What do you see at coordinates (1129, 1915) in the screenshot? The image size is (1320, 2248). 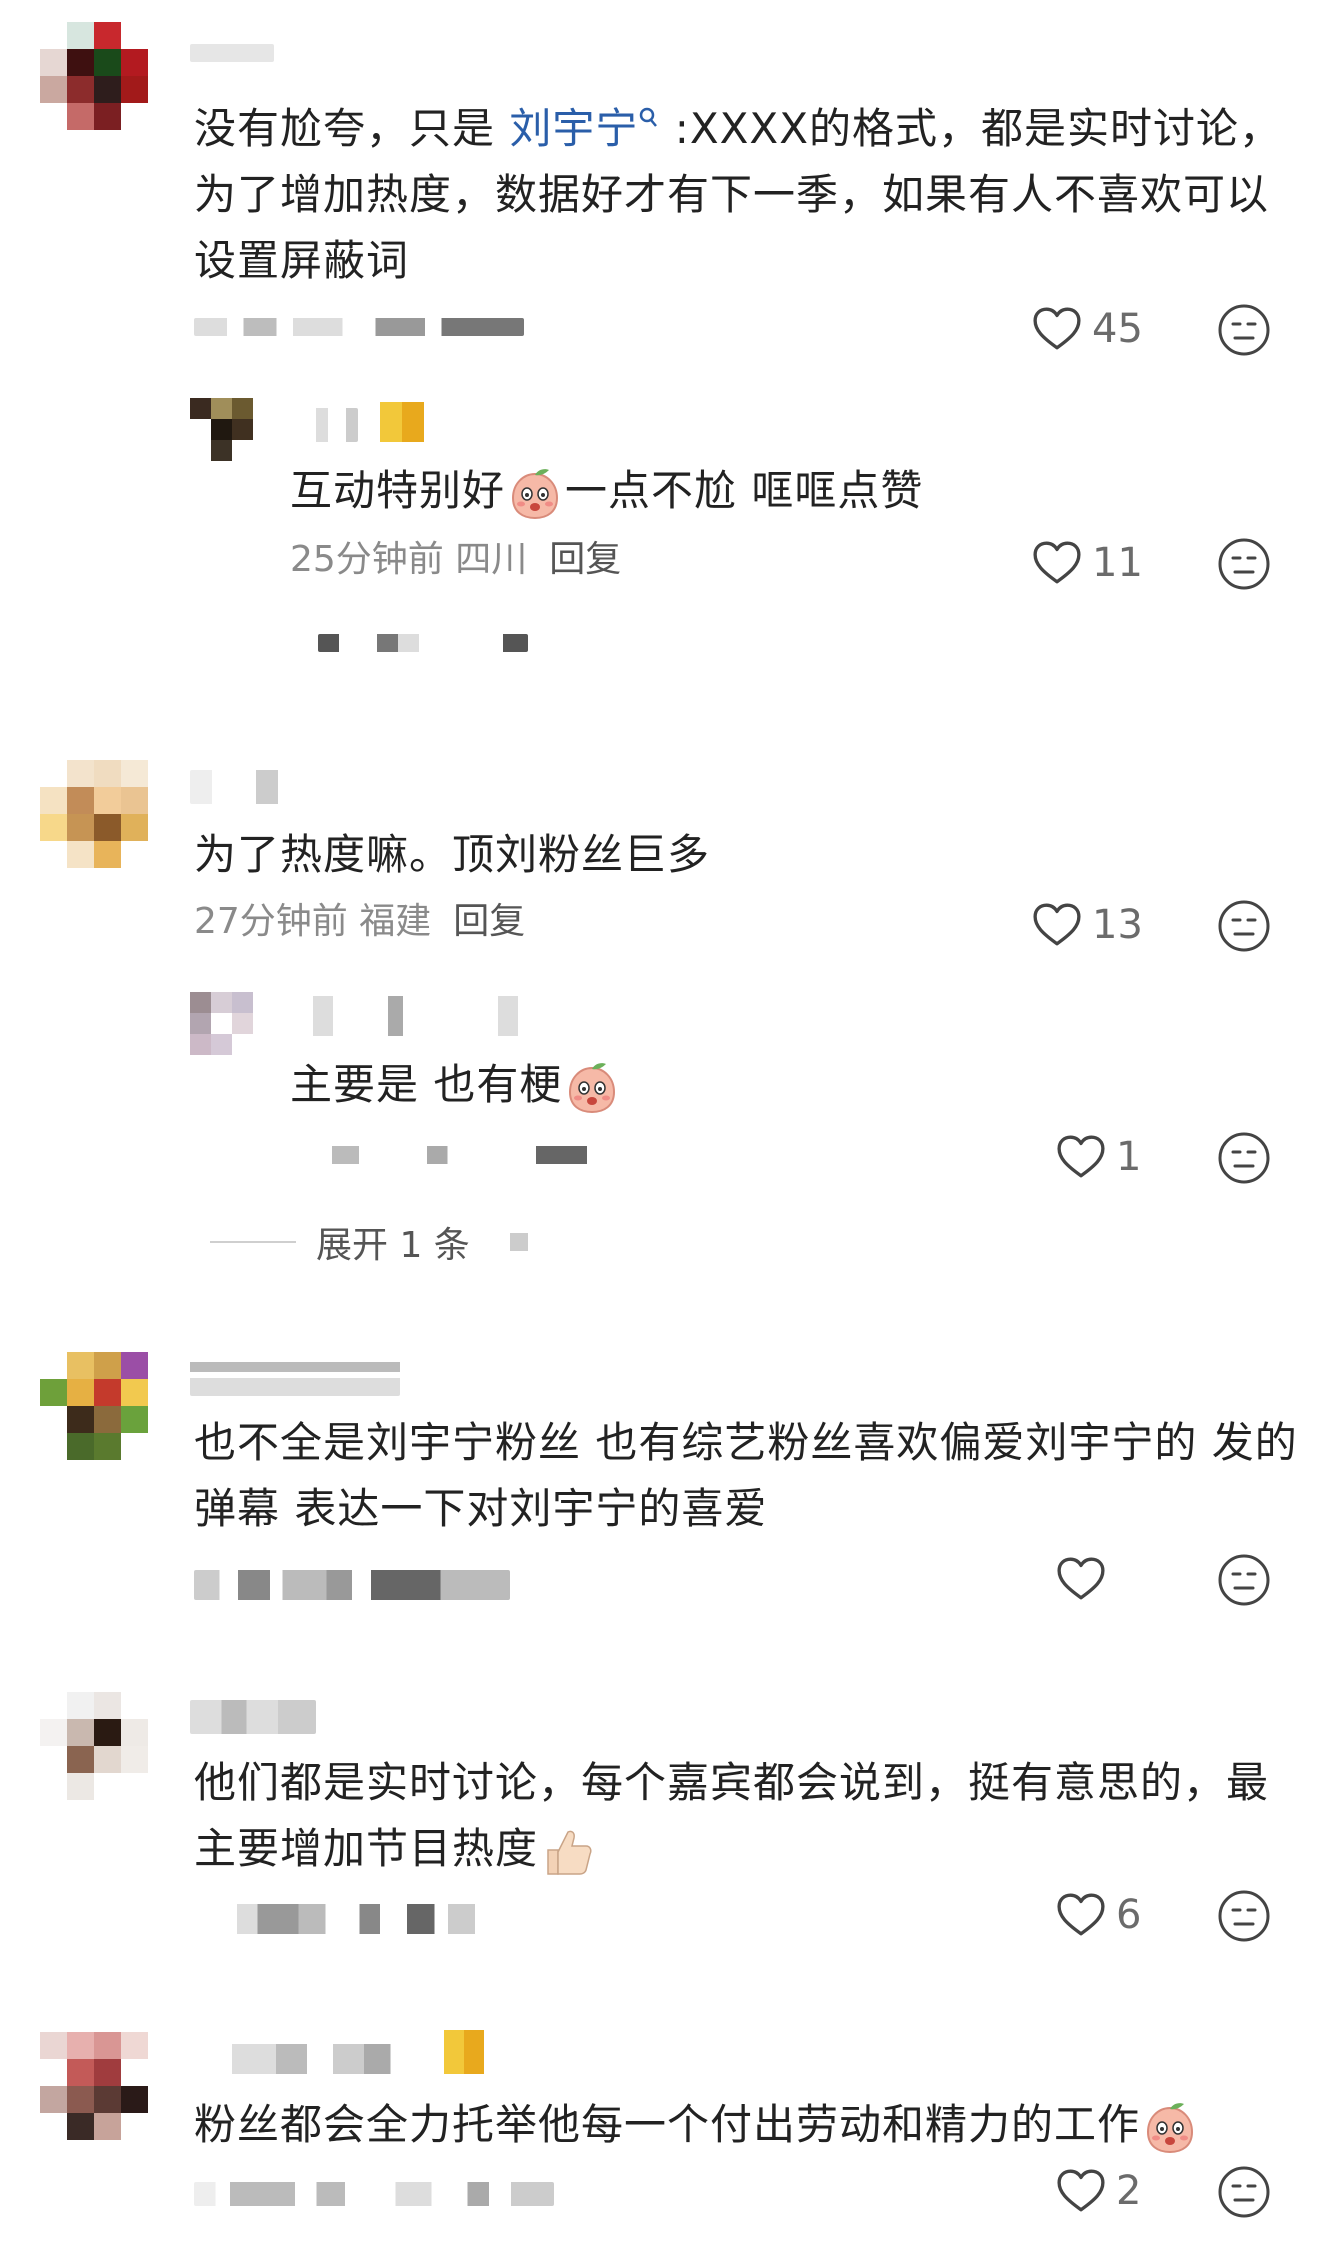 I see `like-count: 6` at bounding box center [1129, 1915].